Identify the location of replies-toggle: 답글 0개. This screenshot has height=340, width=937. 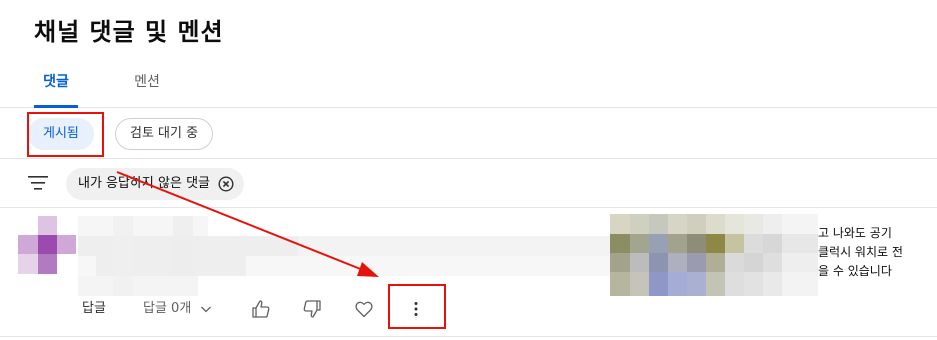
(178, 309).